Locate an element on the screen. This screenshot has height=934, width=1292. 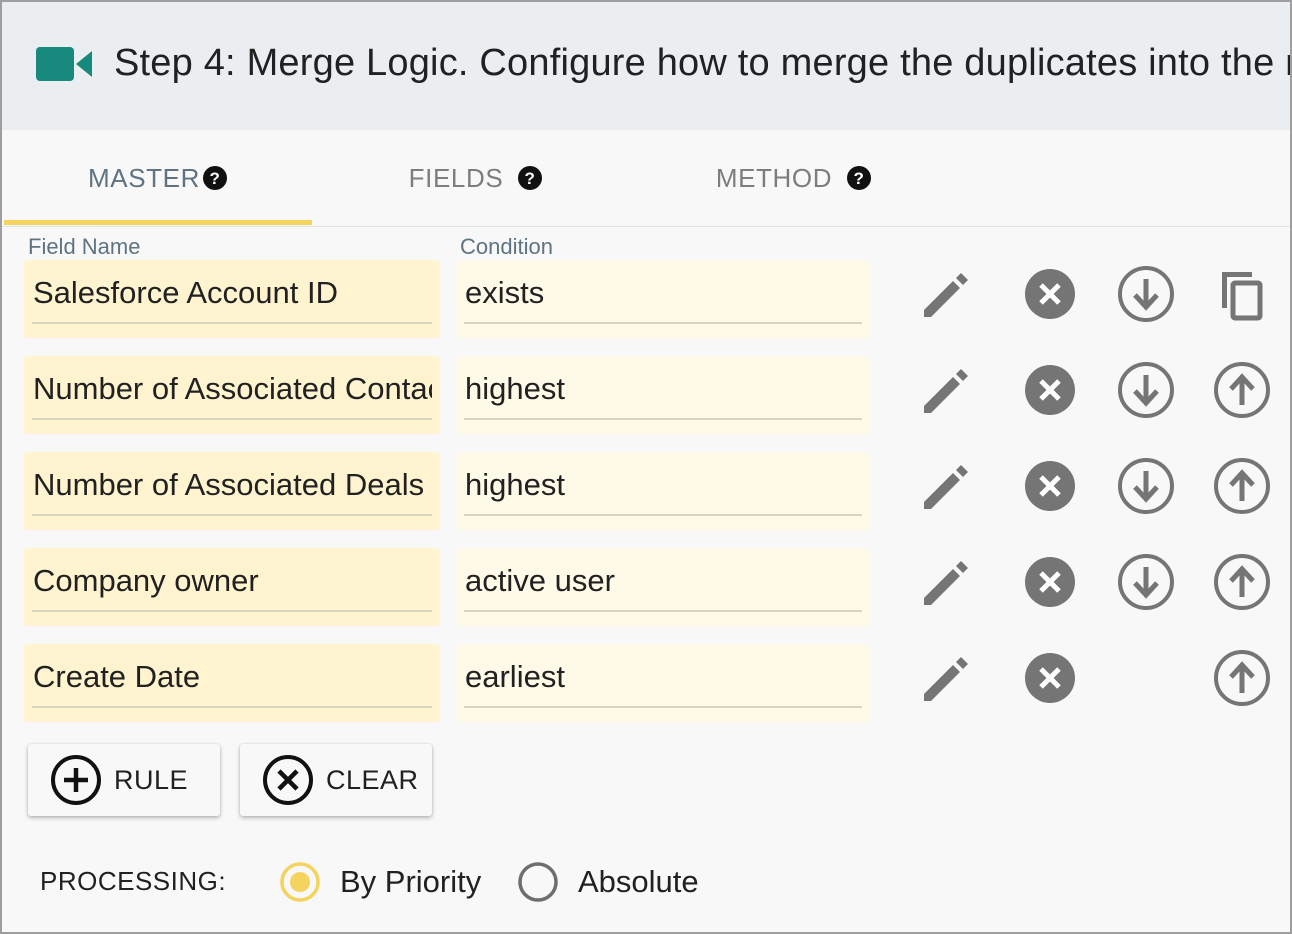
condition-input-value: exists is located at coordinates (663, 299).